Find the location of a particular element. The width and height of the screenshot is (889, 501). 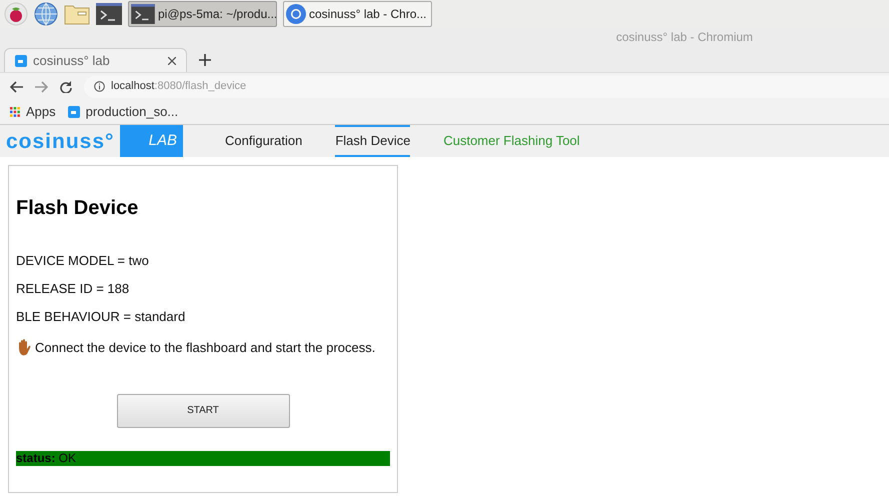

address-field: localhost:8080/flash_device is located at coordinates (486, 87).